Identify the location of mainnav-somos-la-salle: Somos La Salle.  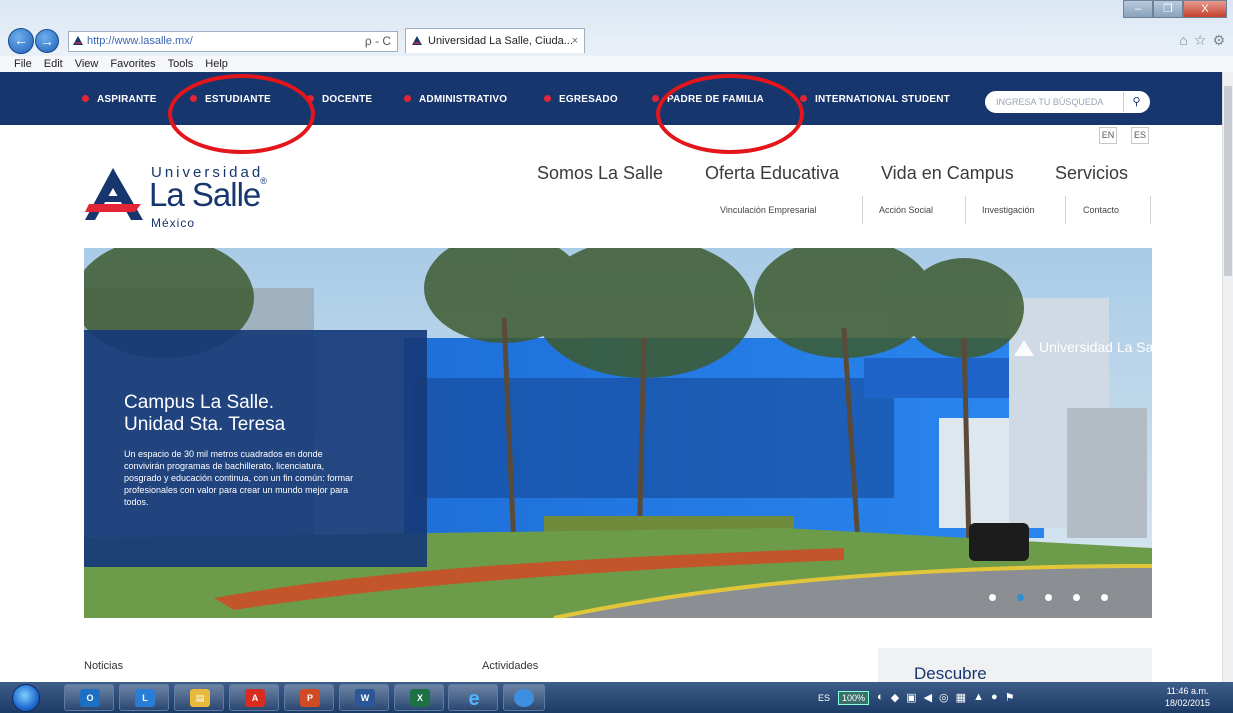
(600, 173).